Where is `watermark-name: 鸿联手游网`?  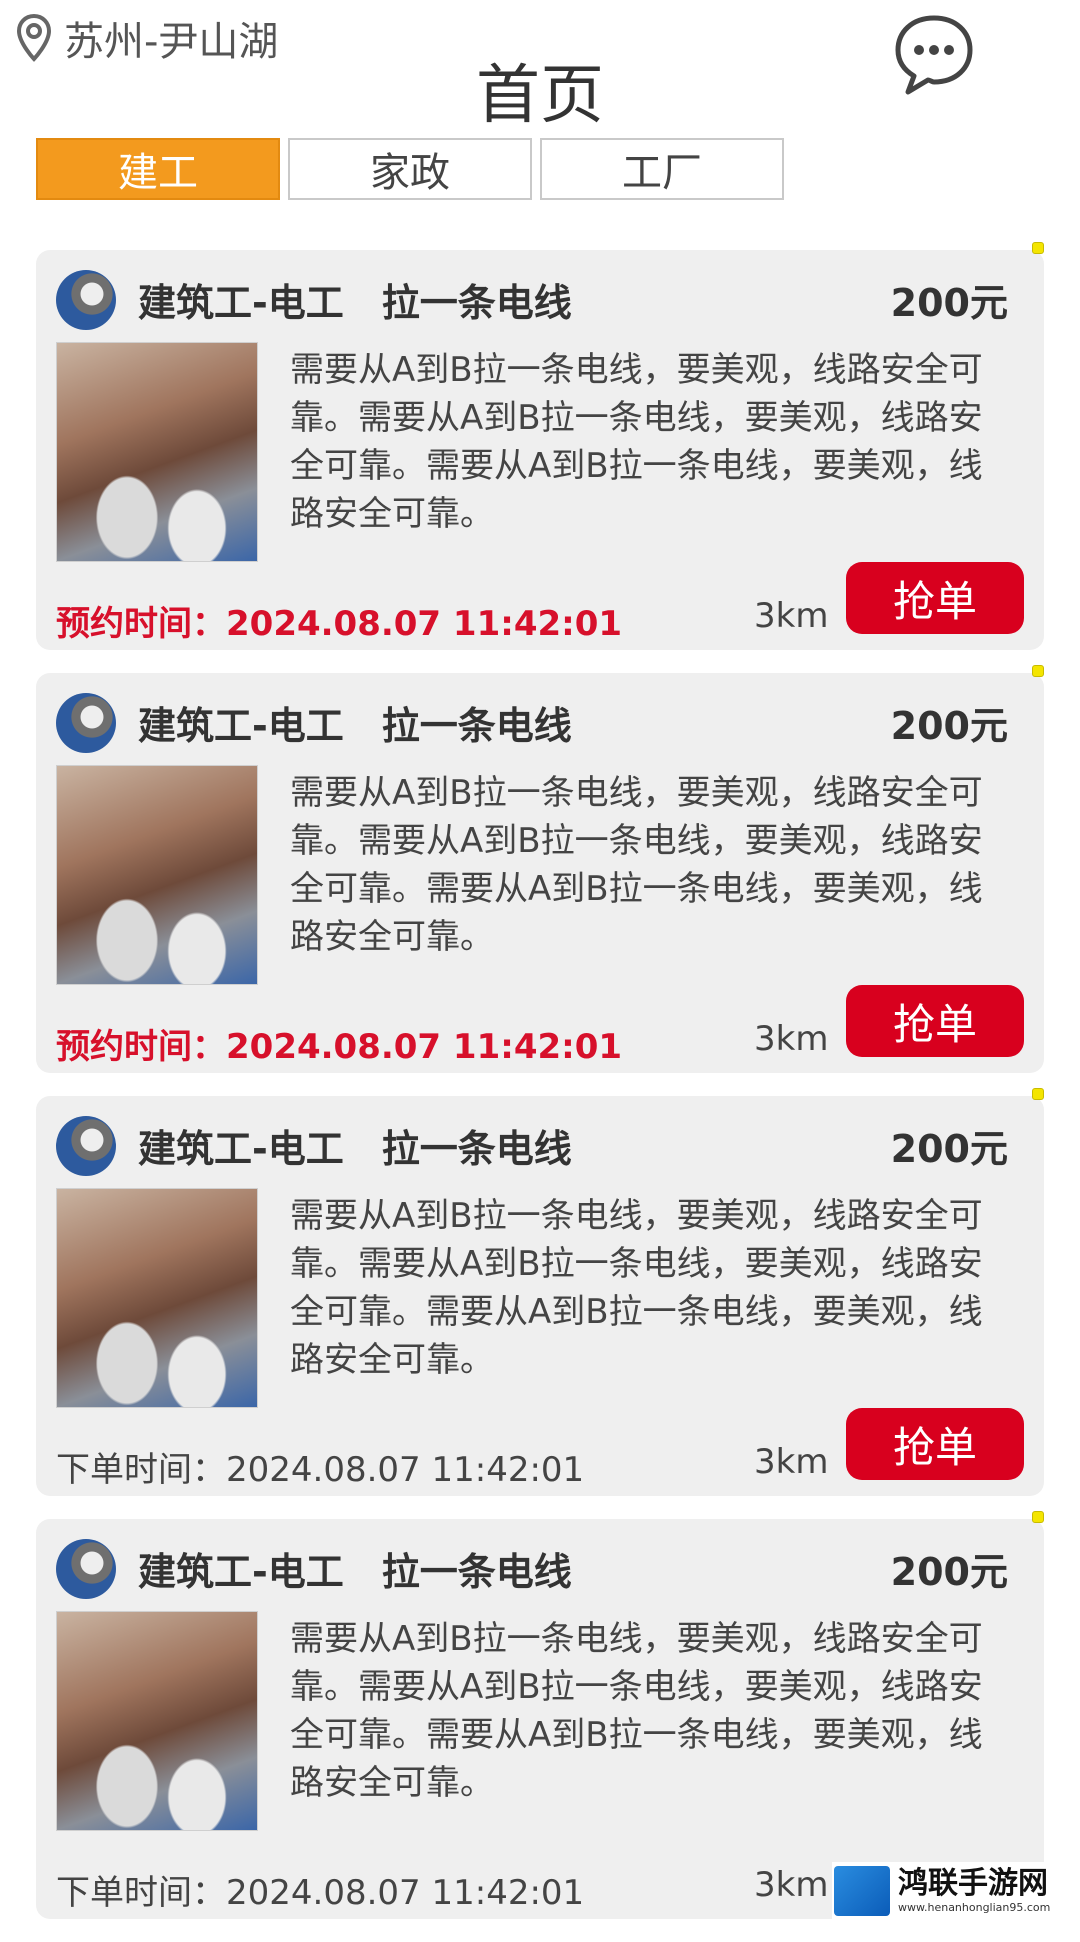 watermark-name: 鸿联手游网 is located at coordinates (973, 1883).